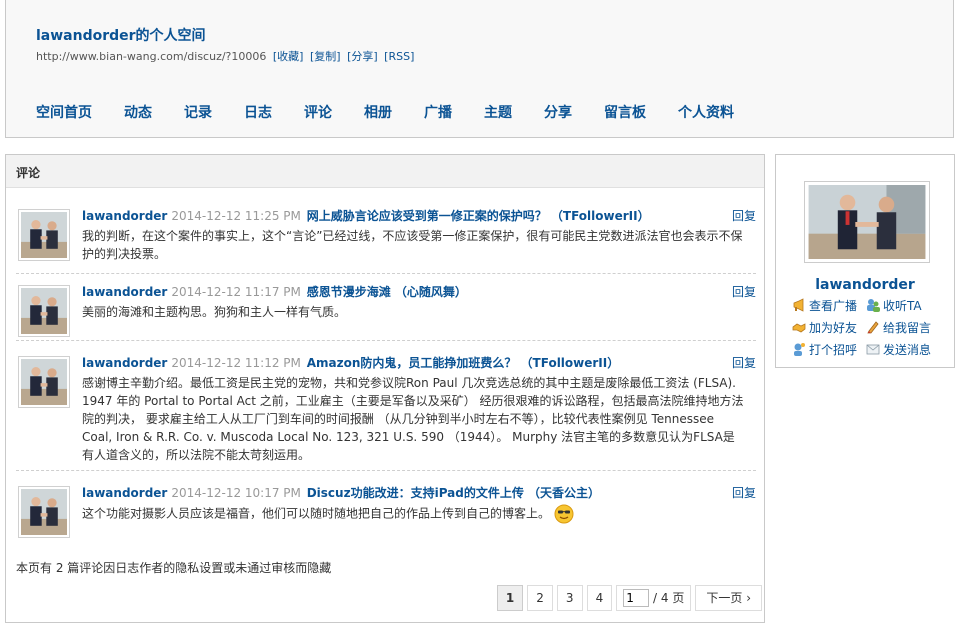 The height and width of the screenshot is (627, 958). What do you see at coordinates (599, 598) in the screenshot?
I see `page-4: 4` at bounding box center [599, 598].